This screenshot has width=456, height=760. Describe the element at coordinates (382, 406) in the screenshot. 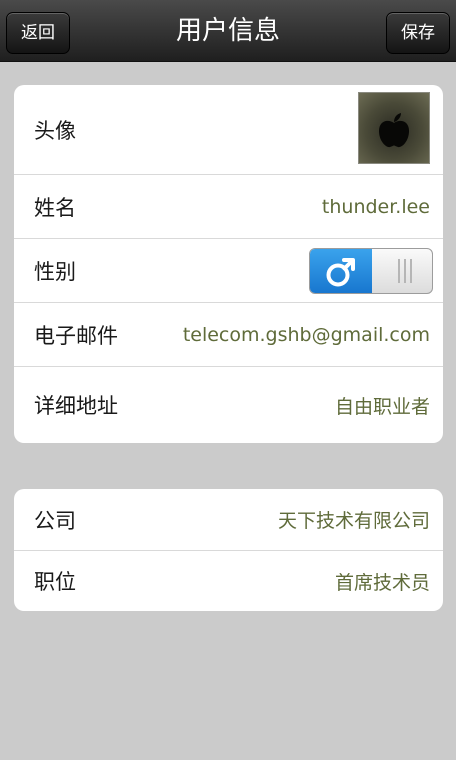

I see `address-value: 自由职业者` at that location.